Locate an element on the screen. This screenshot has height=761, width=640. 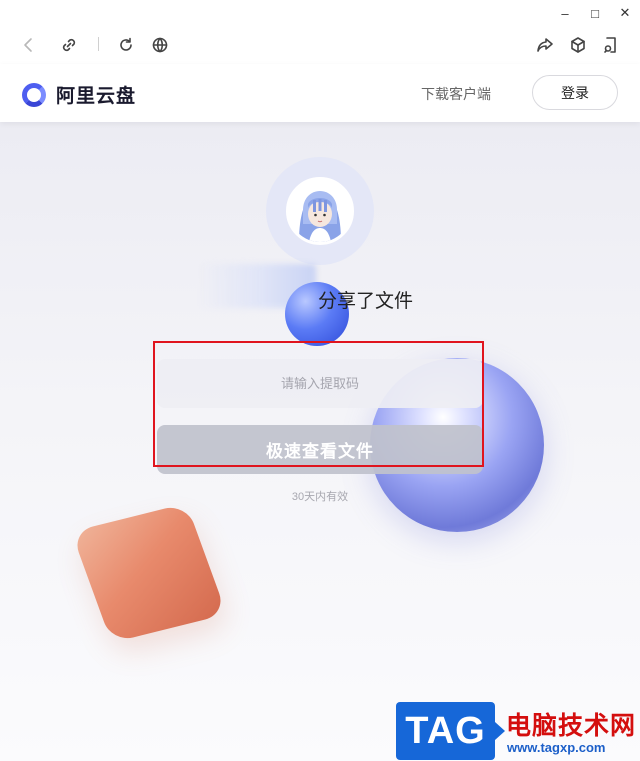
avatar is located at coordinates (320, 211).